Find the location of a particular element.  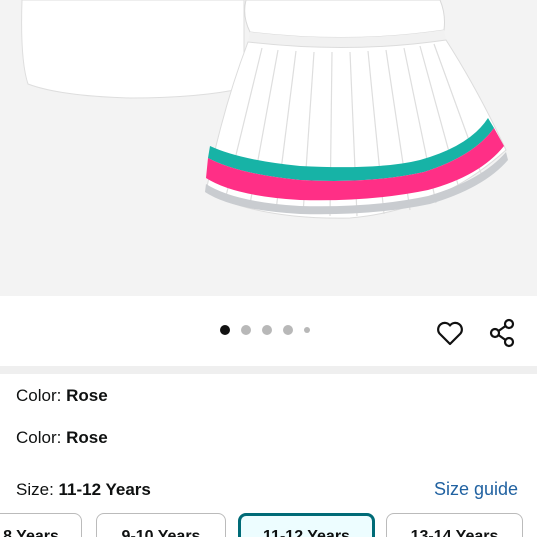

share-button is located at coordinates (503, 333).